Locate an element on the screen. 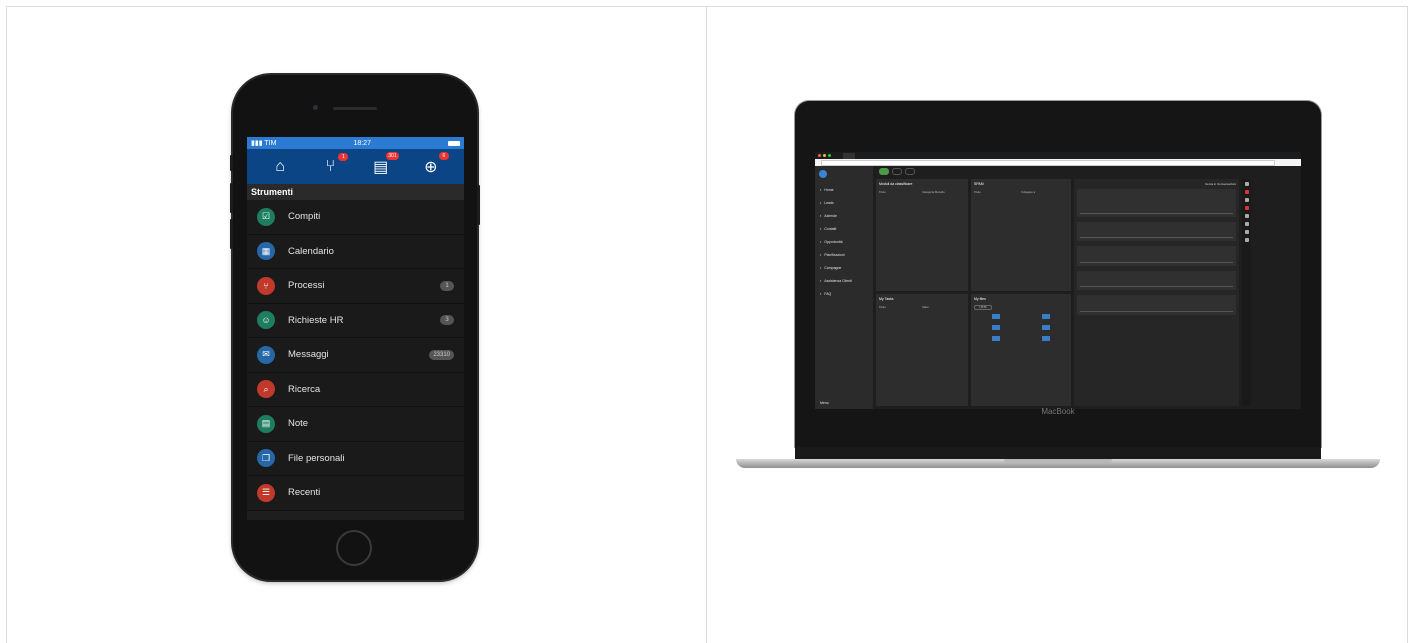 This screenshot has width=1414, height=643. processes-badge: 1 is located at coordinates (343, 156).